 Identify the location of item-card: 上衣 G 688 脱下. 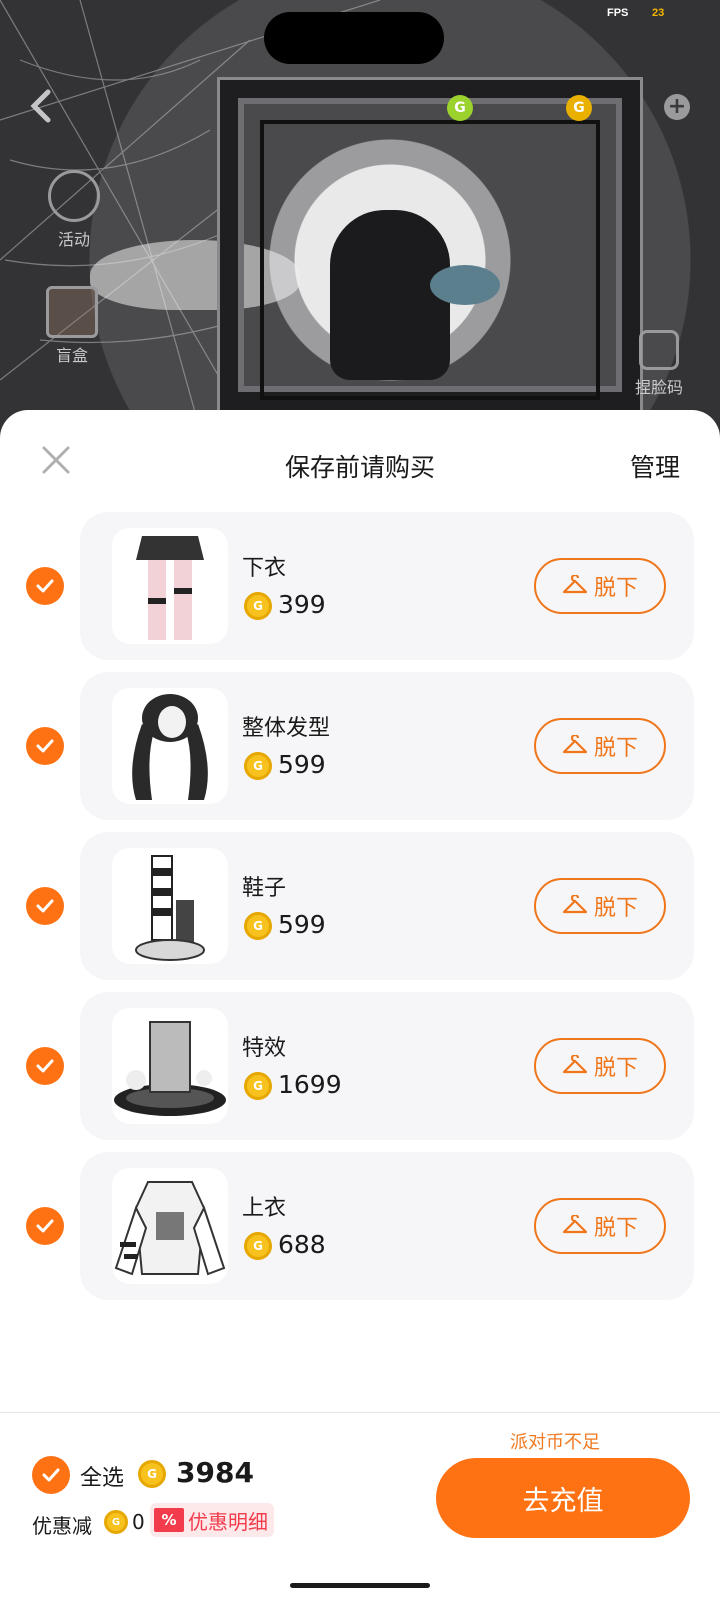
(387, 1226).